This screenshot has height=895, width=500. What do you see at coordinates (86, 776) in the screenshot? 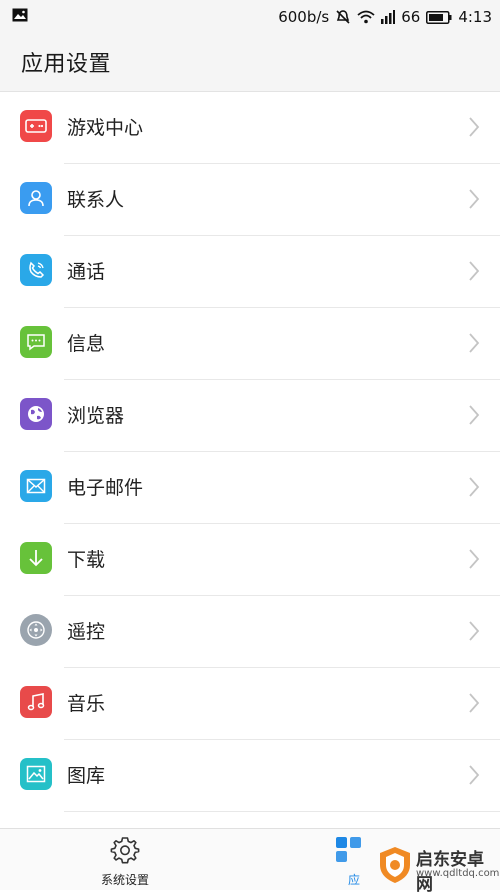
I see `settings-item-label: 图库` at bounding box center [86, 776].